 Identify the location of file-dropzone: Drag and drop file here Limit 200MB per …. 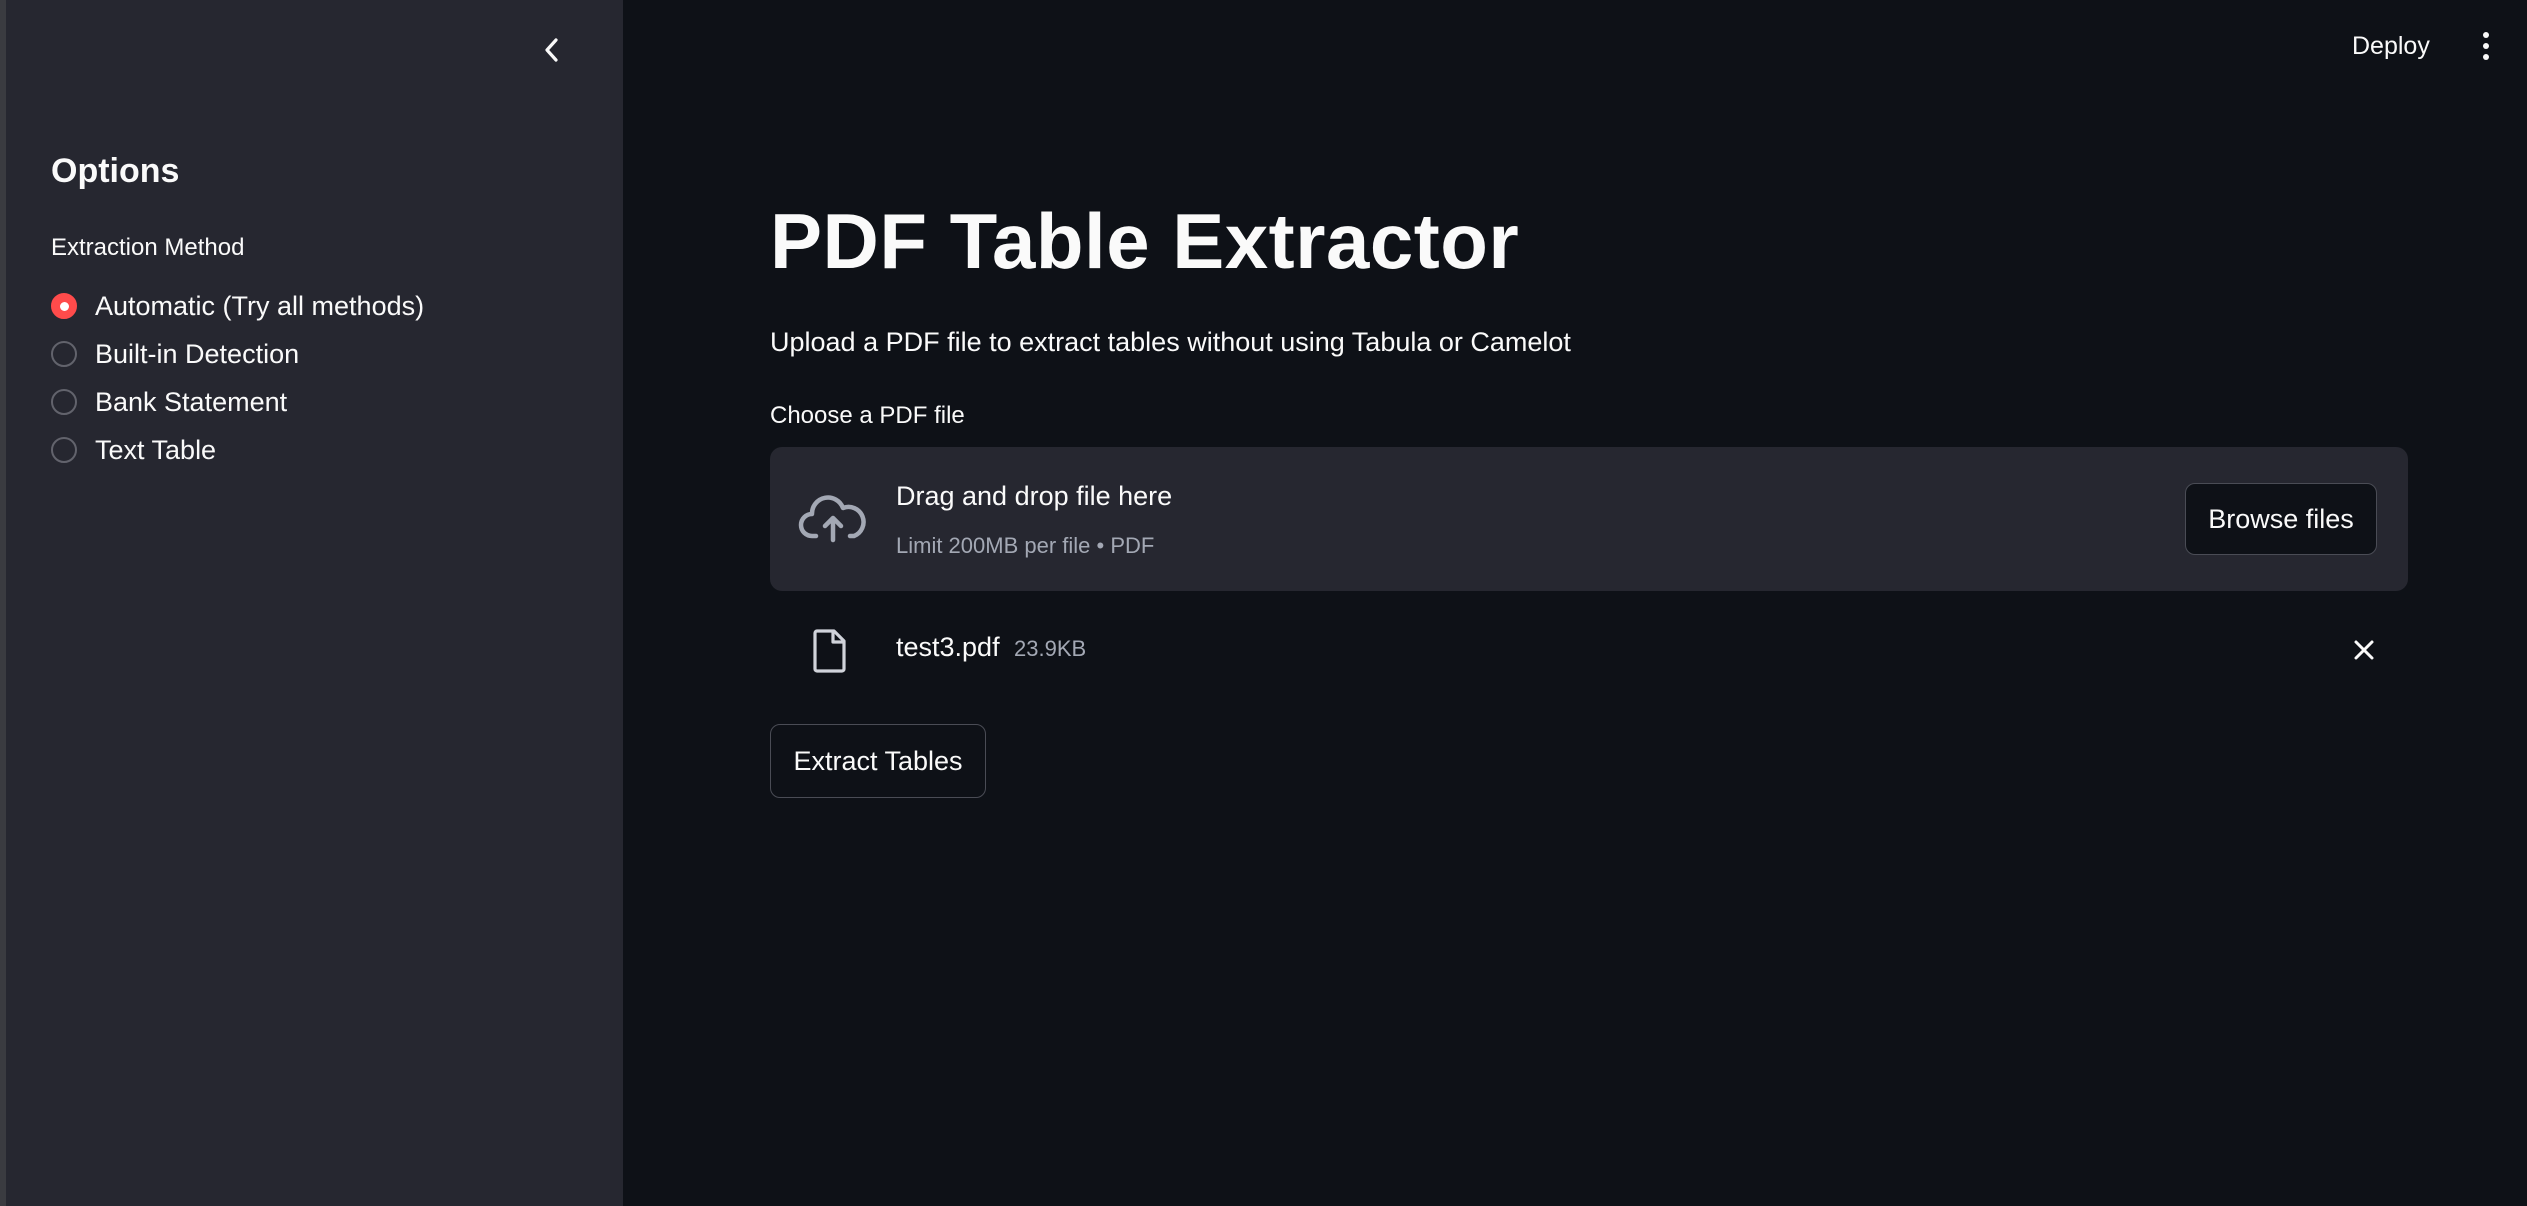
(1589, 519).